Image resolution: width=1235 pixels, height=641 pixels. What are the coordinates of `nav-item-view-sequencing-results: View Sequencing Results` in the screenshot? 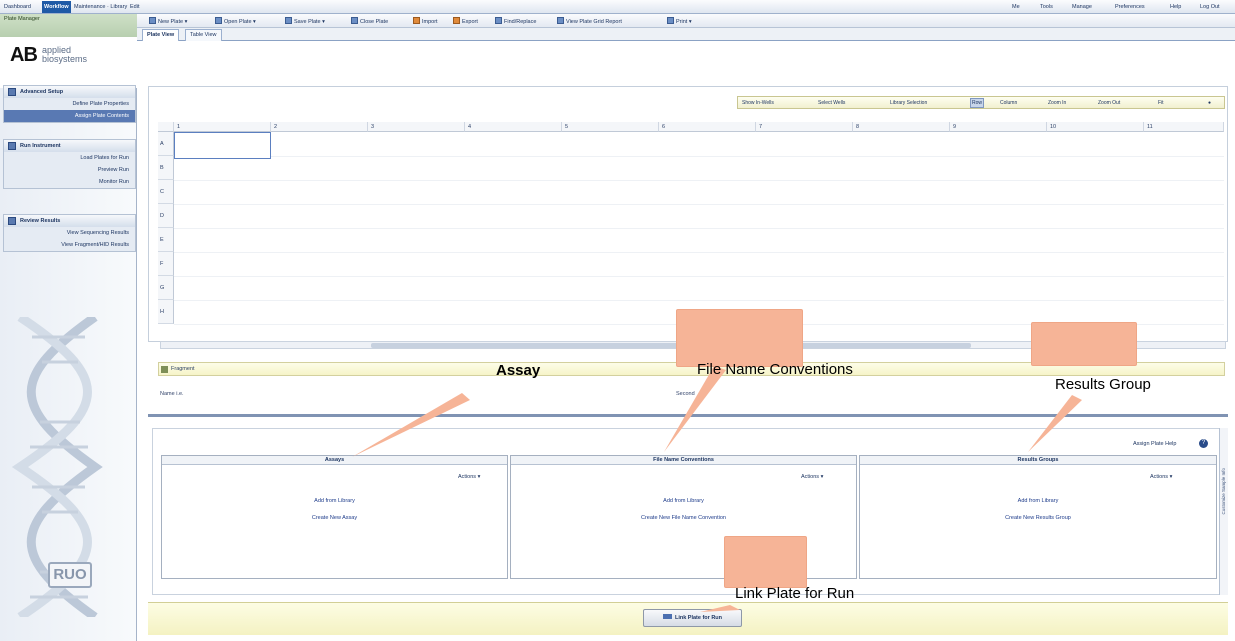 It's located at (69, 233).